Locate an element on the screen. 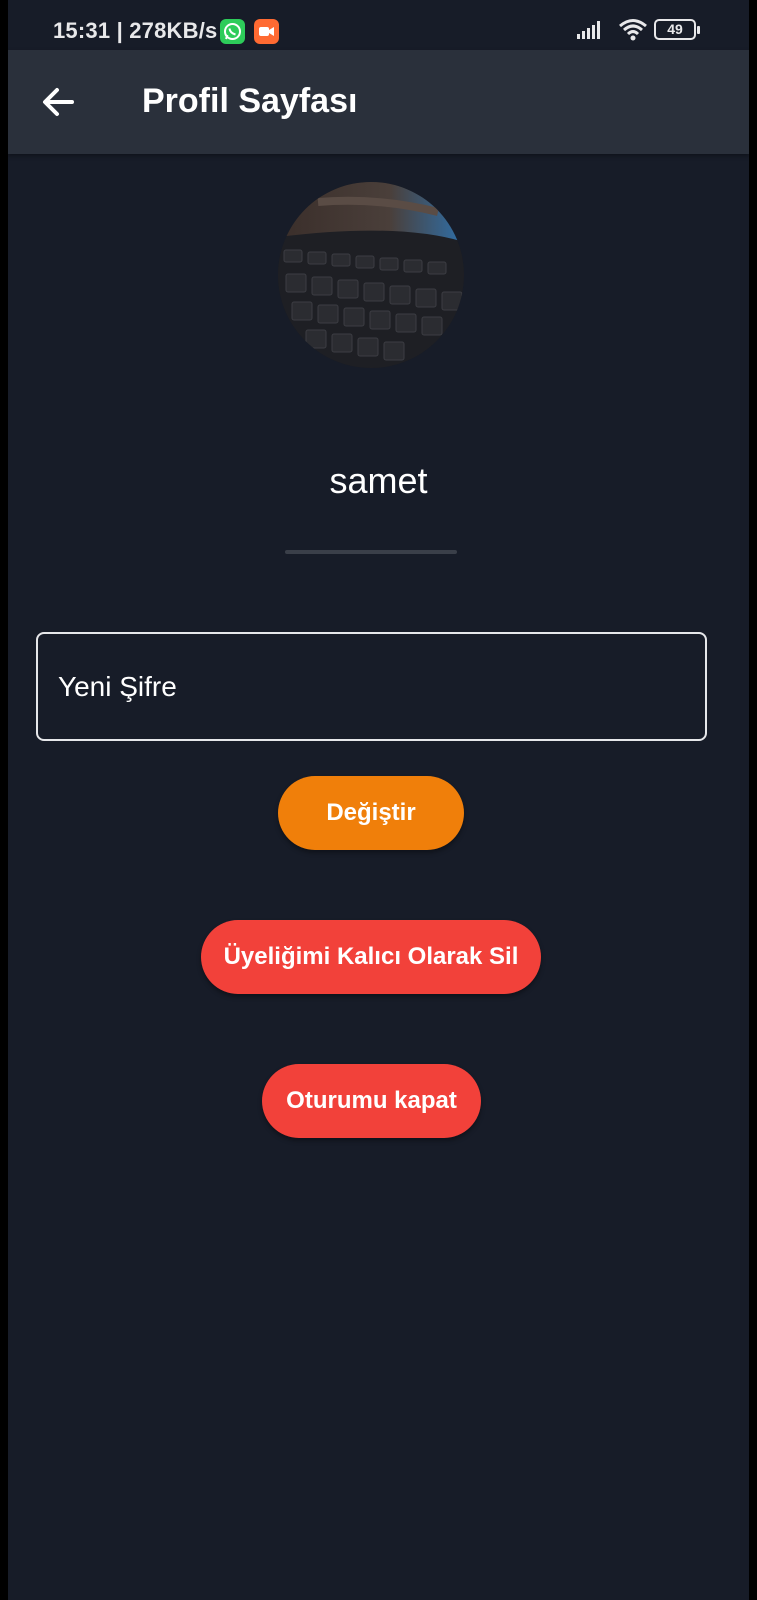 Image resolution: width=757 pixels, height=1600 pixels. logout-button: Oturumu kapat is located at coordinates (371, 1101).